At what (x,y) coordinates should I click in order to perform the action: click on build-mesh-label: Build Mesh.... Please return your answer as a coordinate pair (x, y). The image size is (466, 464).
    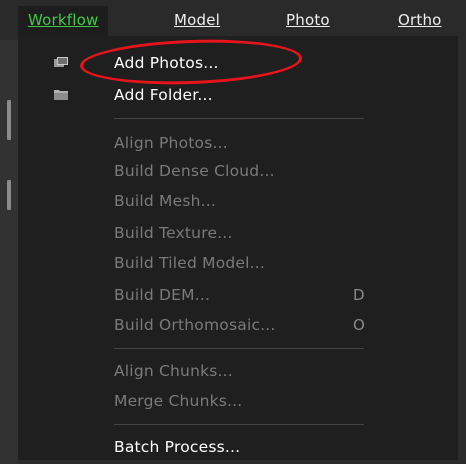
    Looking at the image, I should click on (165, 201).